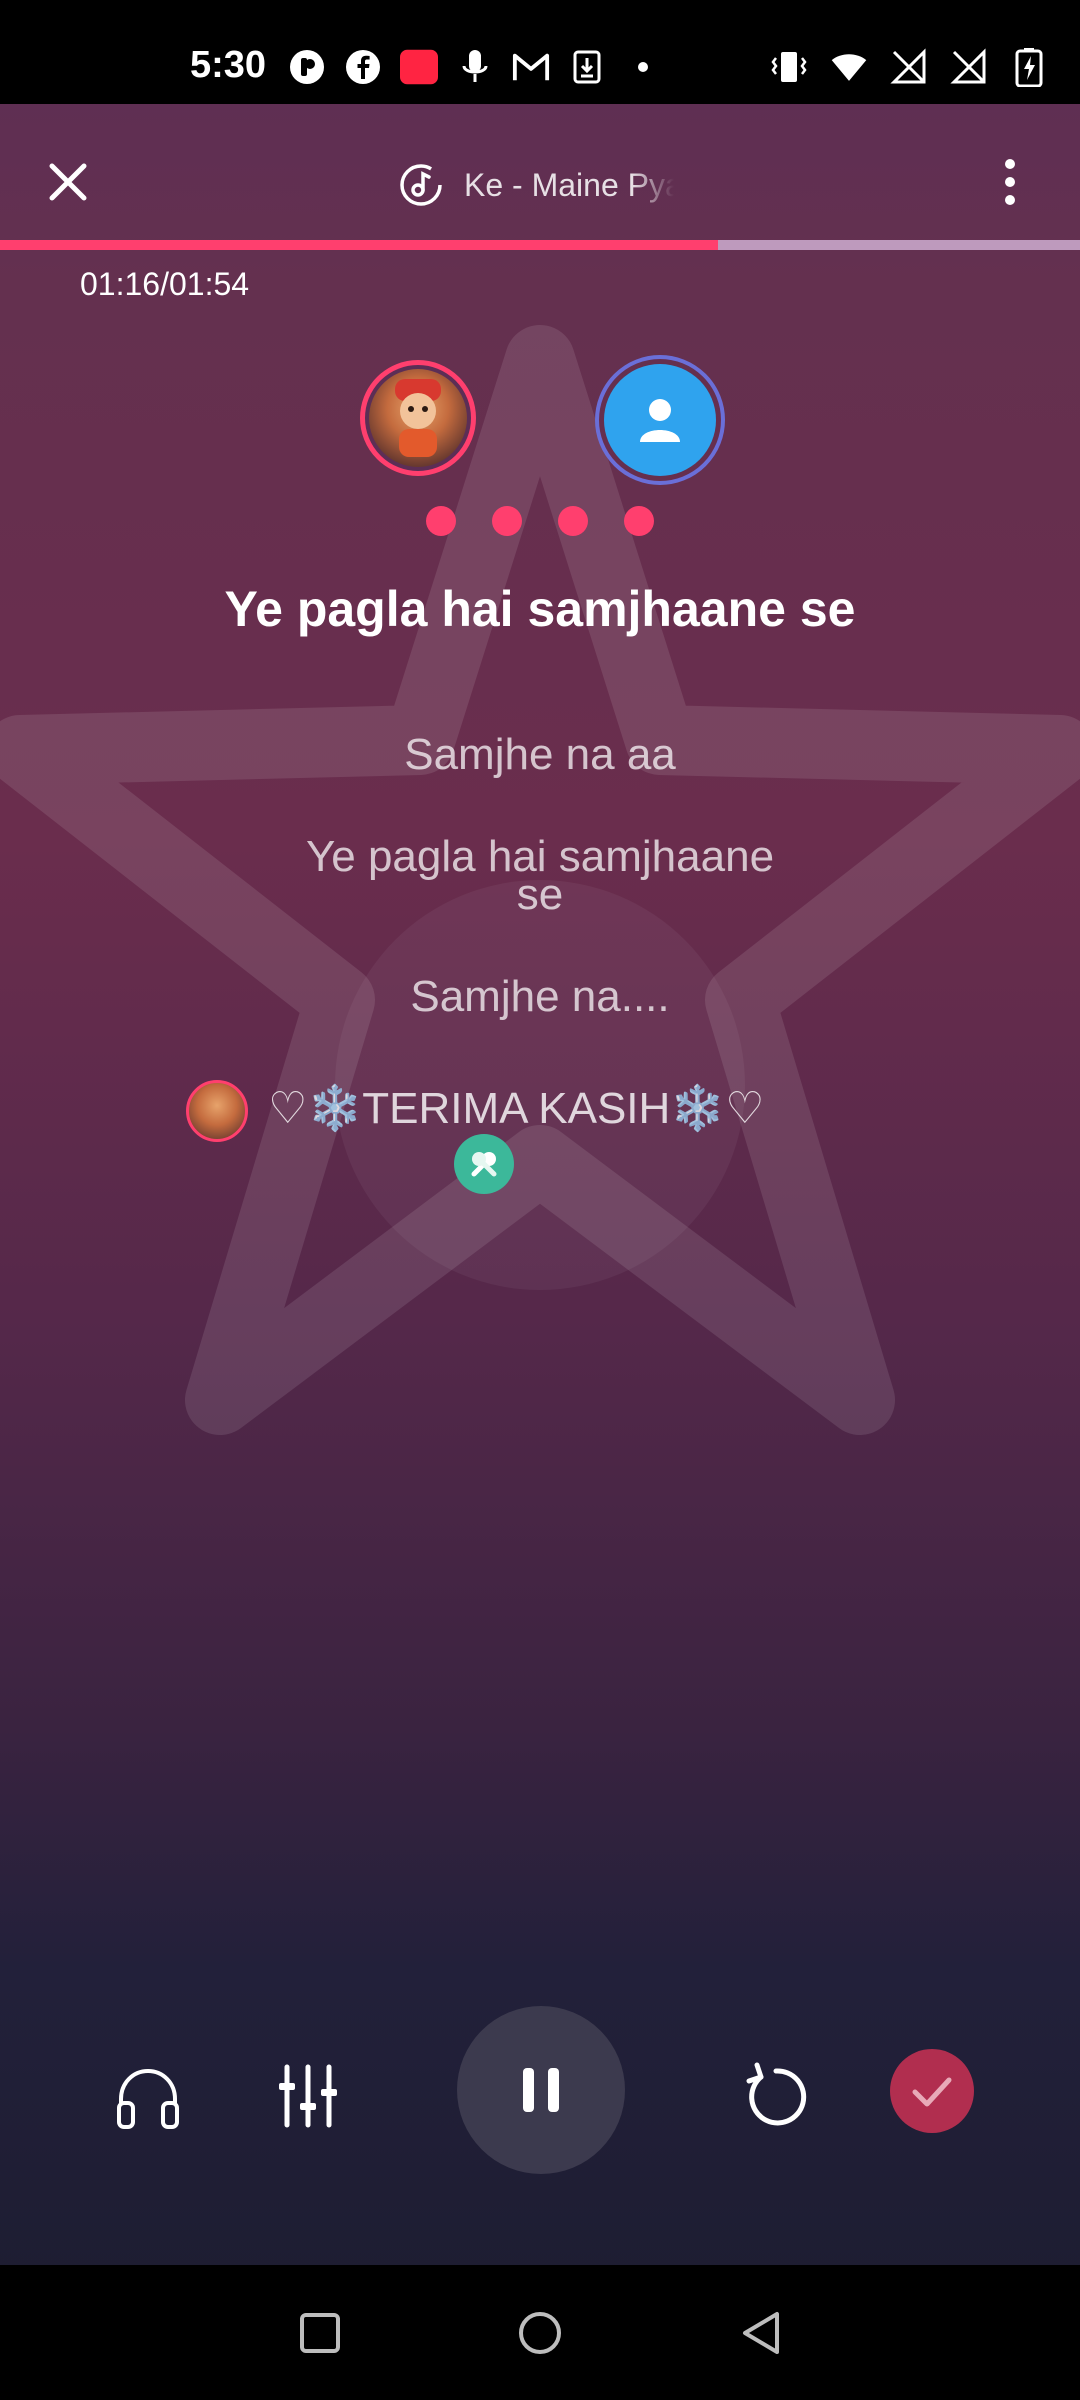 Image resolution: width=1080 pixels, height=2400 pixels. I want to click on facebook-icon, so click(363, 67).